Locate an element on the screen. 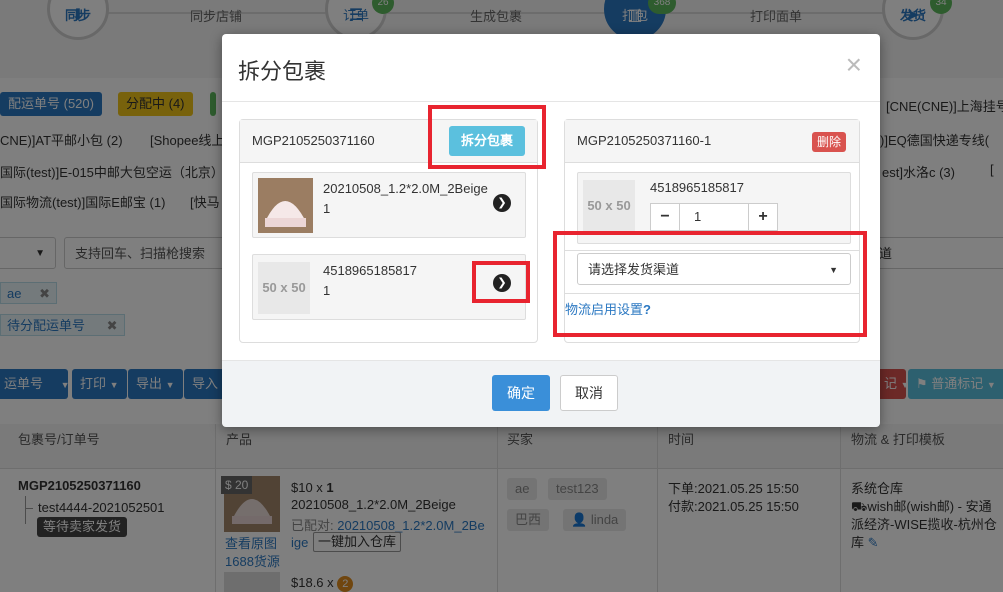  cancel-button: 取消 is located at coordinates (589, 393).